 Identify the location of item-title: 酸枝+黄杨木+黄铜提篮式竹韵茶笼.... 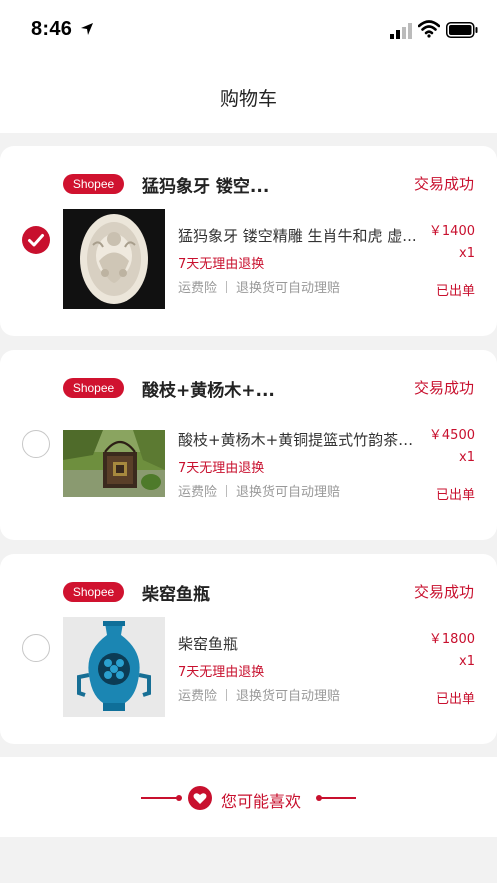
(302, 439).